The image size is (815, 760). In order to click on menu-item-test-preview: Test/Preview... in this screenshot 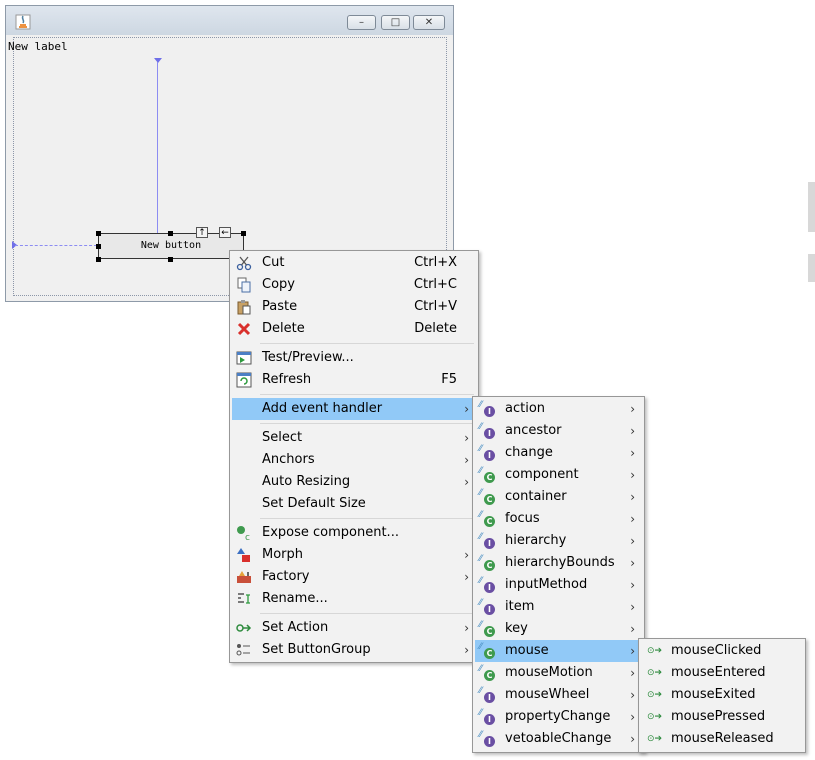, I will do `click(354, 358)`.